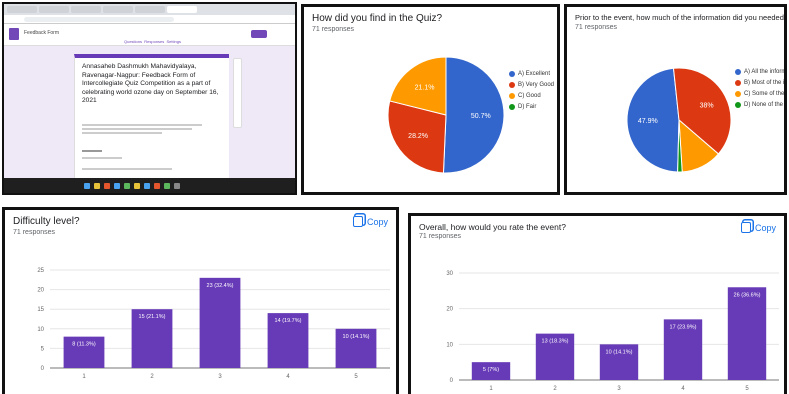 Image resolution: width=789 pixels, height=394 pixels. I want to click on bar-data-label: 14 (19.7%), so click(288, 321).